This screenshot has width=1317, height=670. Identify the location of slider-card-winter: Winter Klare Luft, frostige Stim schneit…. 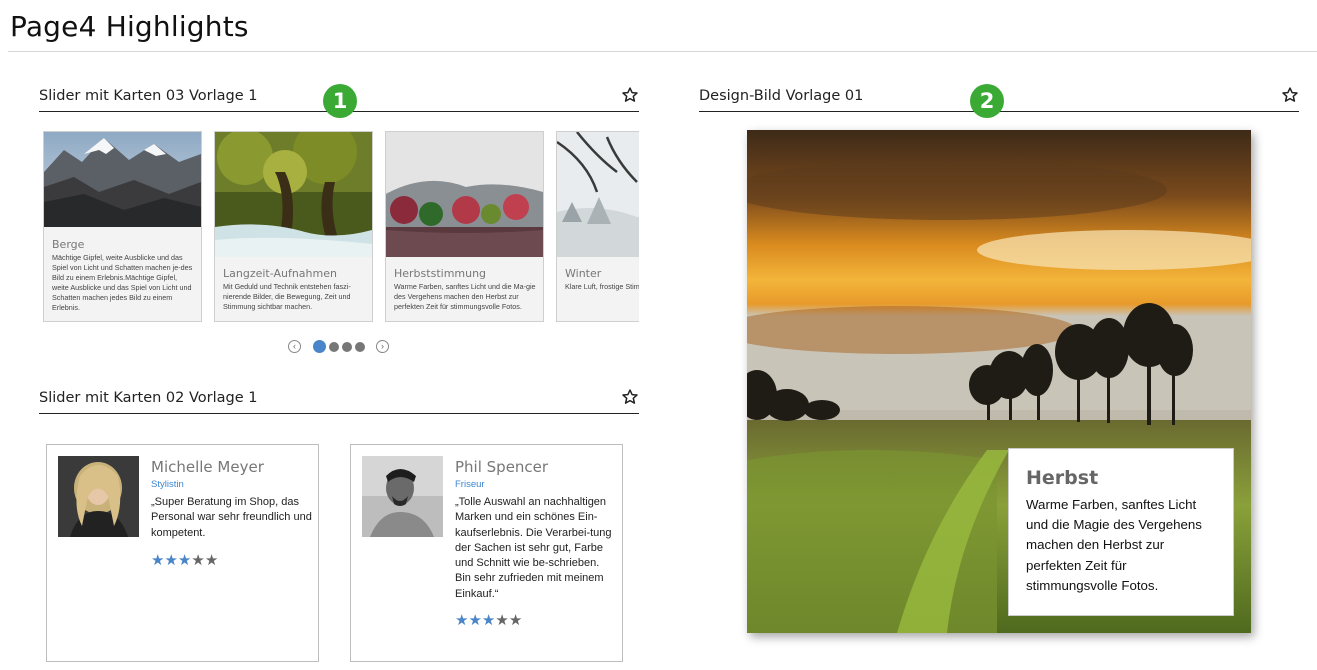
(597, 226).